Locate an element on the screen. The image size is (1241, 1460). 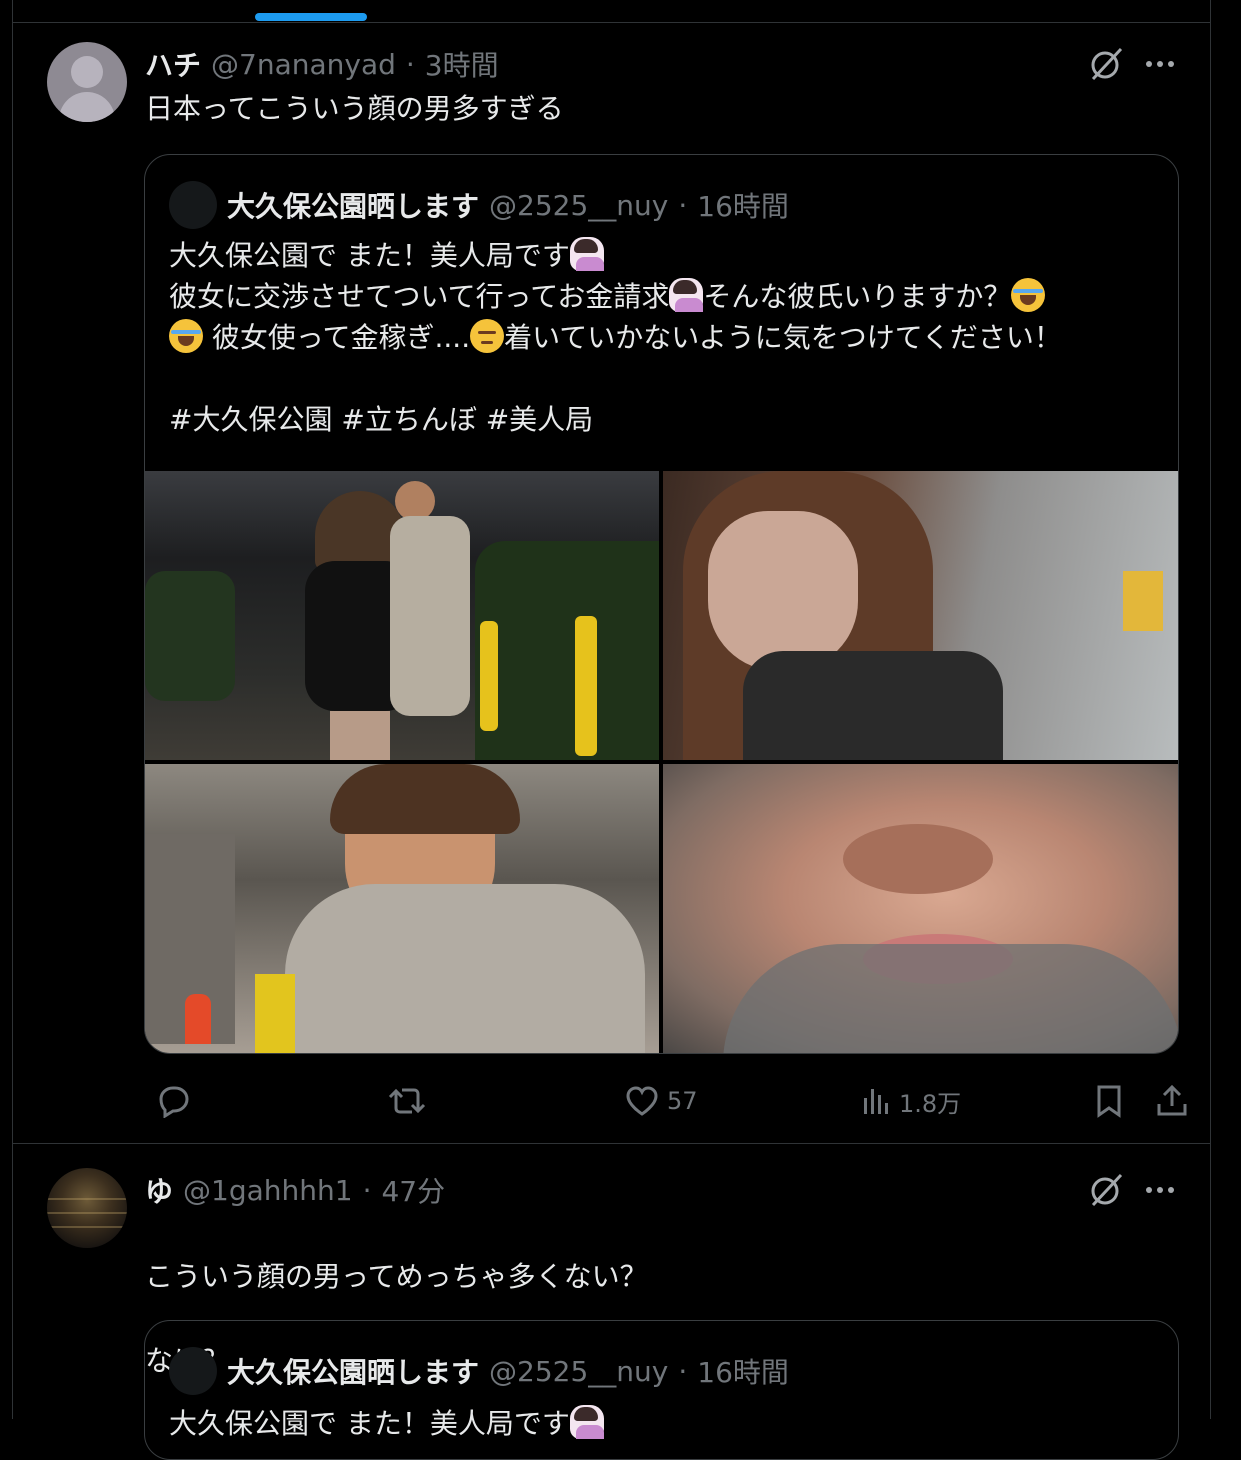
post-header: ハチ @7nananyad · 3時間 is located at coordinates (322, 64).